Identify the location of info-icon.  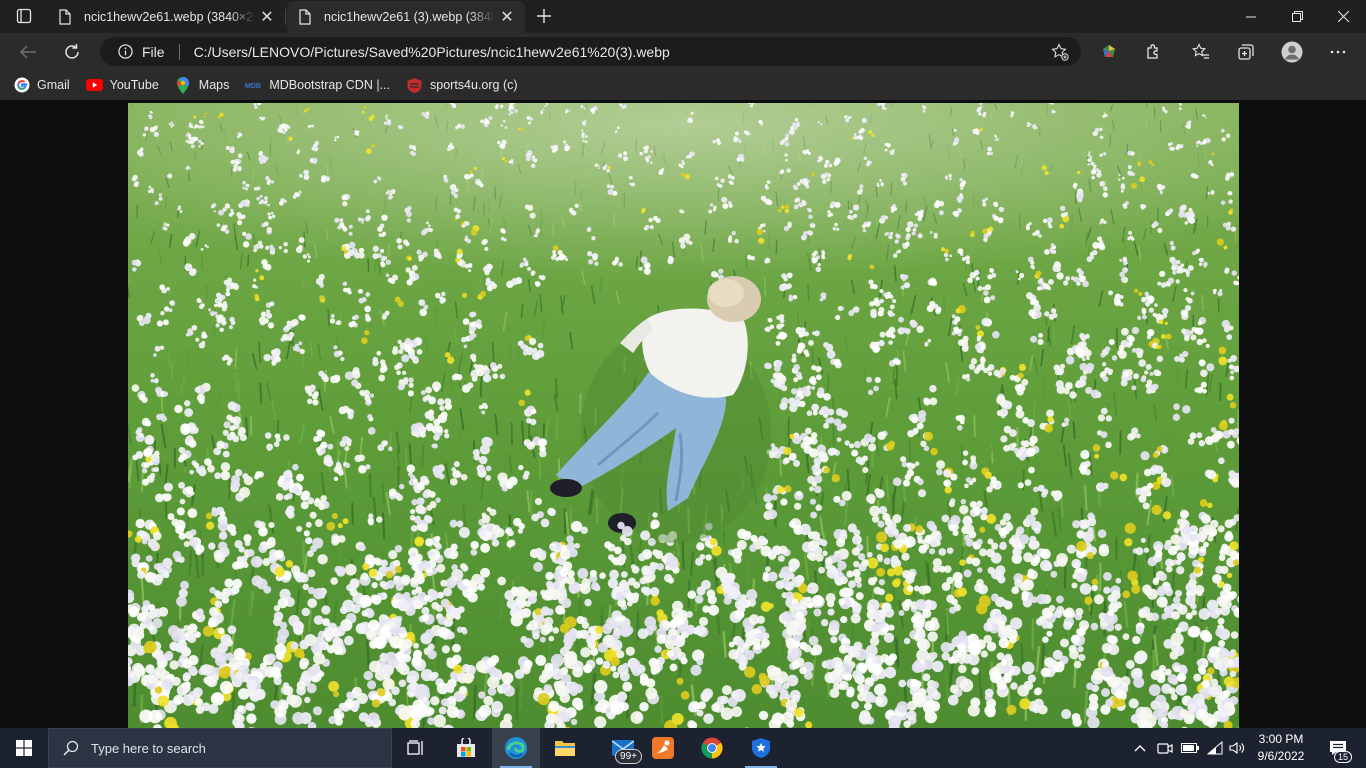
(125, 51).